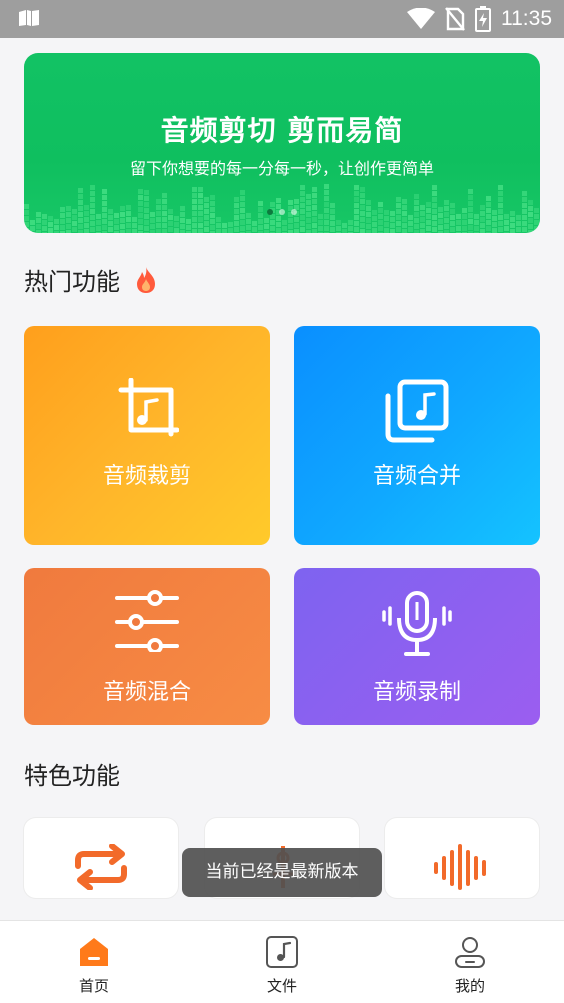  What do you see at coordinates (281, 208) in the screenshot?
I see `equalizer-decoration` at bounding box center [281, 208].